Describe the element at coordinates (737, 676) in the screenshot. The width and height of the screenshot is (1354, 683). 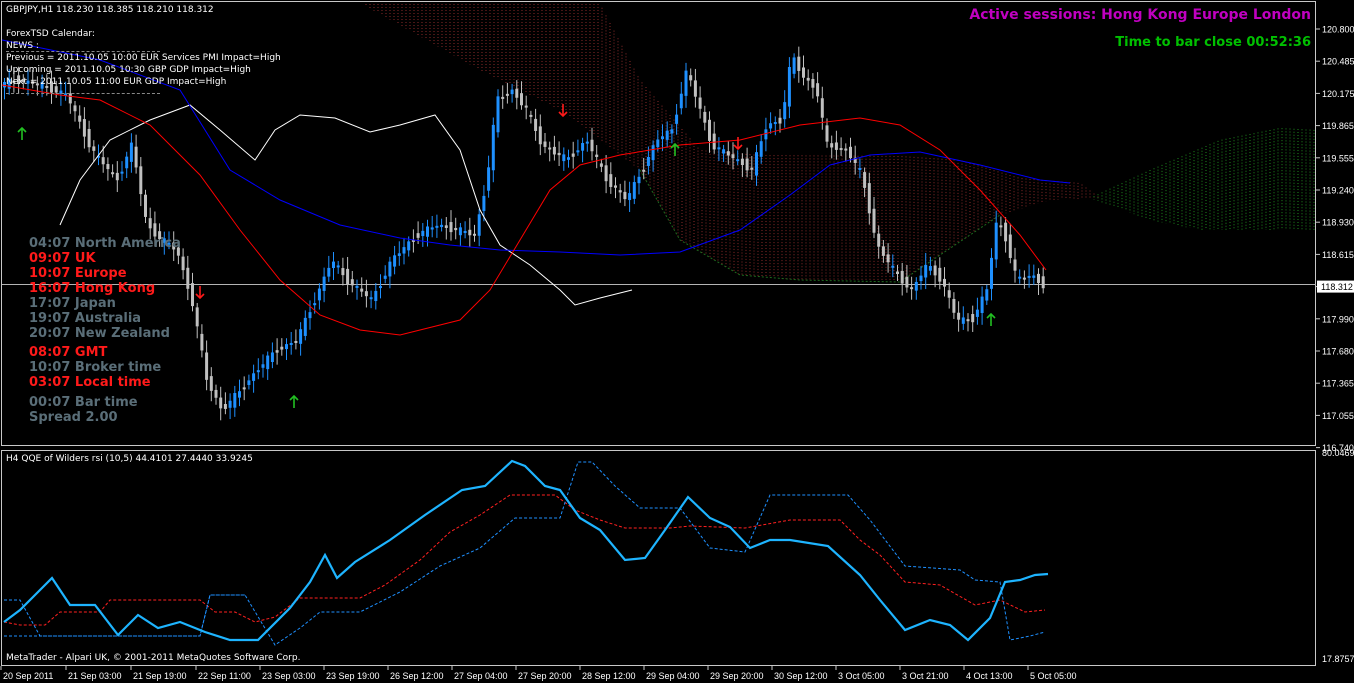
I see `time-axis-label: 29 Sep 20:00` at that location.